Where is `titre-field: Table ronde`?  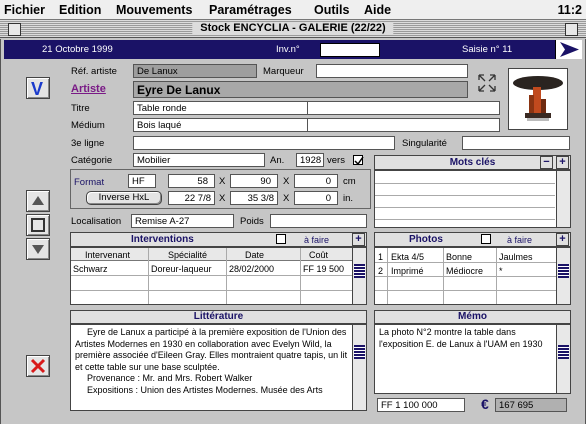 titre-field: Table ronde is located at coordinates (220, 108).